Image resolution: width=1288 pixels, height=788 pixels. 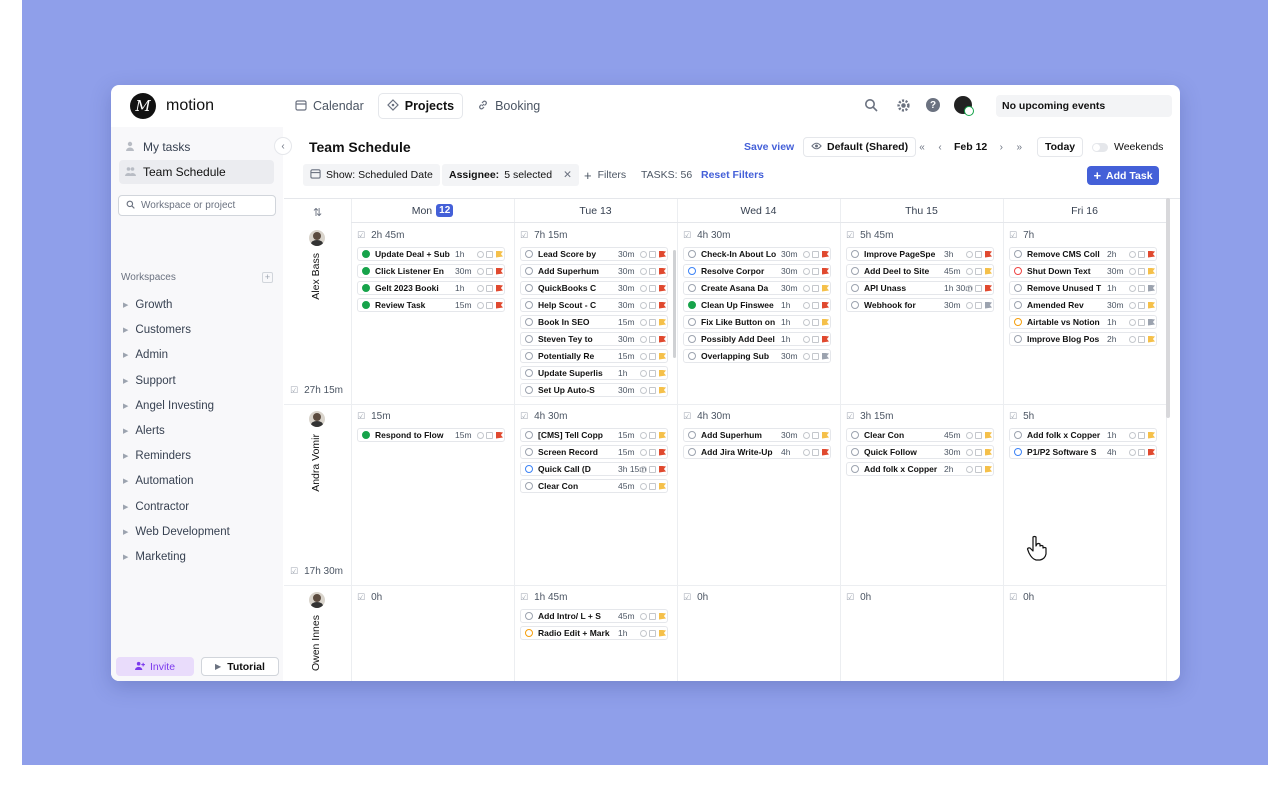 I want to click on close-icon: ✕, so click(x=567, y=175).